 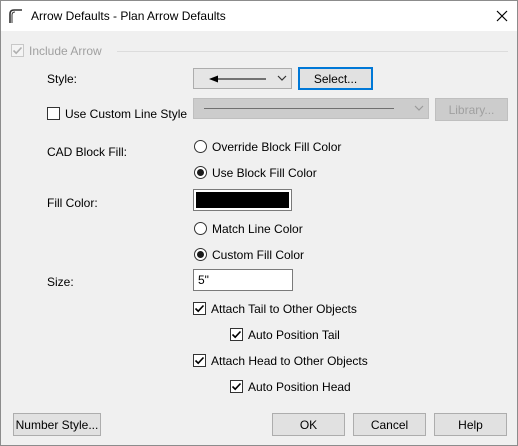 What do you see at coordinates (87, 152) in the screenshot?
I see `cad-block-fill-label: CAD Block Fill:` at bounding box center [87, 152].